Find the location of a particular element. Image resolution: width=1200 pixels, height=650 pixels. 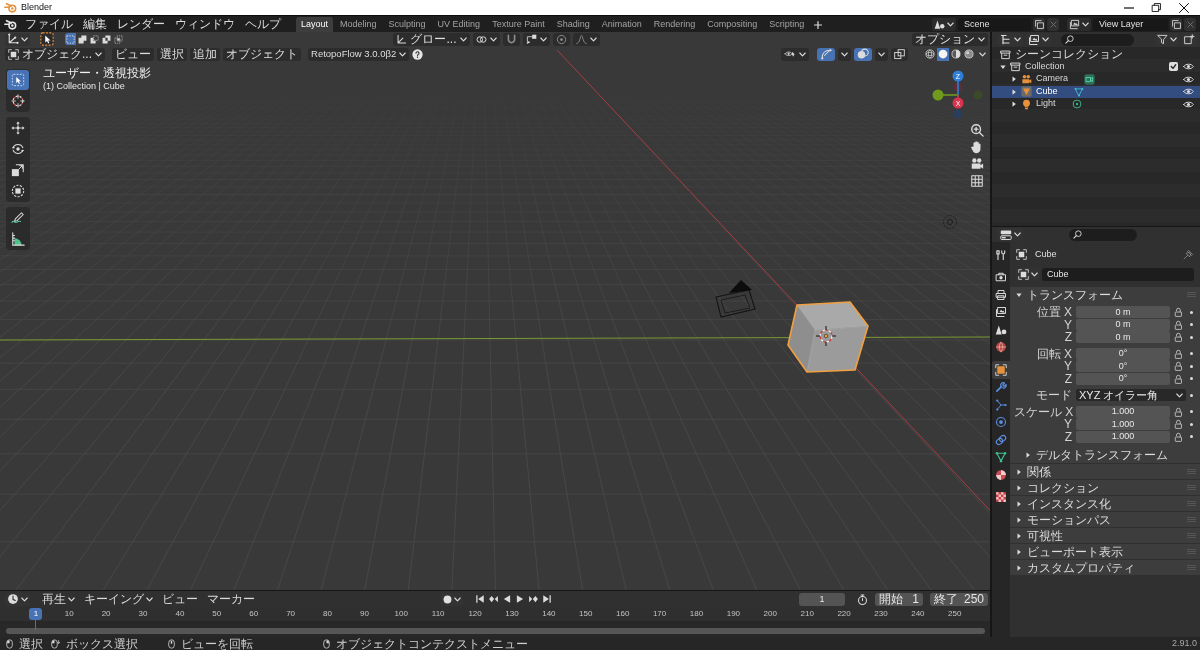

new-scene-button is located at coordinates (1039, 24).